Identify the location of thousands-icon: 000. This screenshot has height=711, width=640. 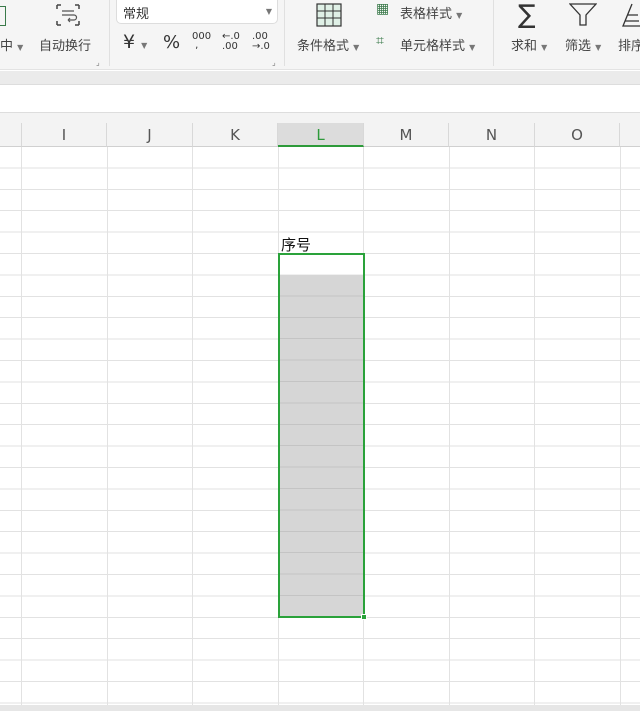
(202, 36).